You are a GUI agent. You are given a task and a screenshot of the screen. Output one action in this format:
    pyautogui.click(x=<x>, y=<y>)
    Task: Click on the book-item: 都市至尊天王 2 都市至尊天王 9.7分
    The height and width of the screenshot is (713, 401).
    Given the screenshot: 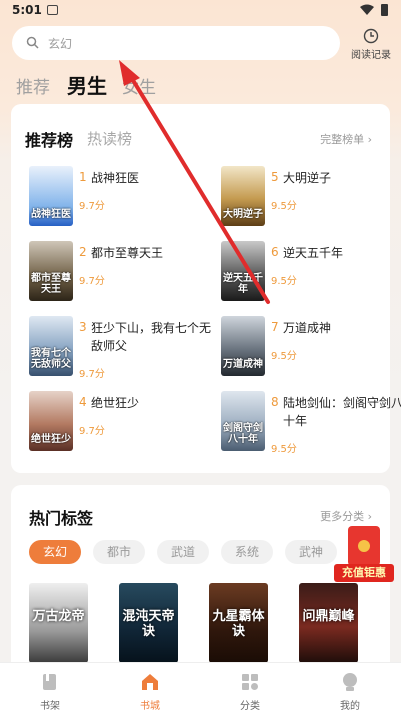 What is the action you would take?
    pyautogui.click(x=114, y=271)
    